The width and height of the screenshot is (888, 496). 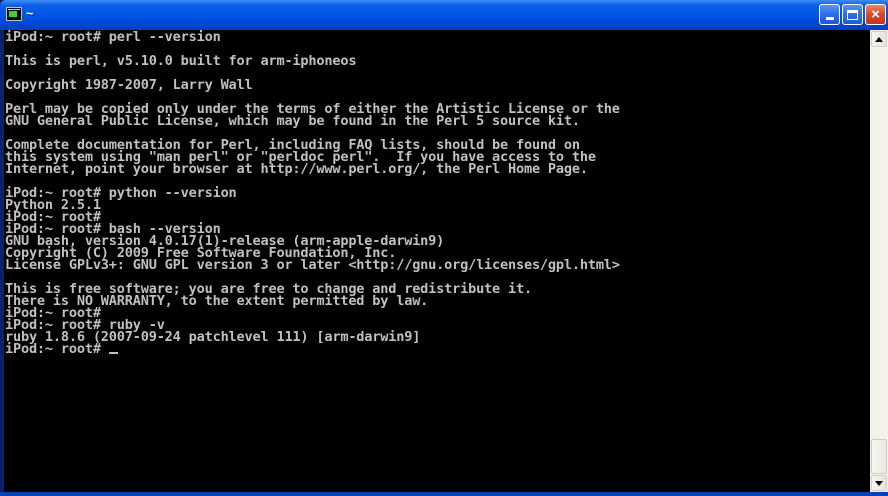 I want to click on window-bottom-border, so click(x=444, y=494).